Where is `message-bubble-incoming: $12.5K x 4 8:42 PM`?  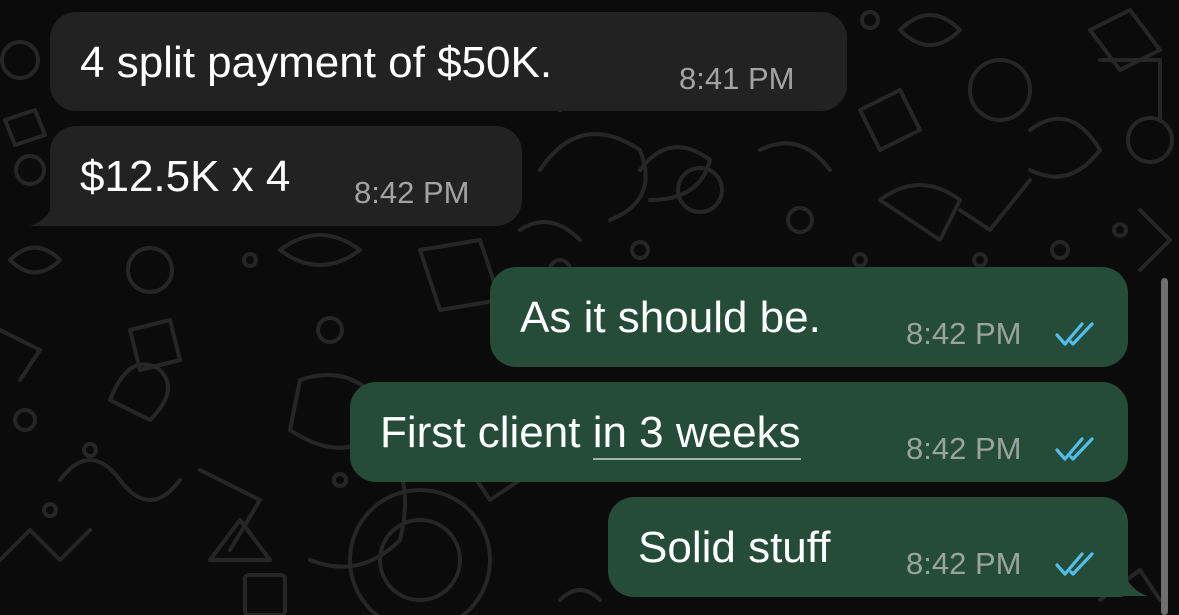 message-bubble-incoming: $12.5K x 4 8:42 PM is located at coordinates (286, 176).